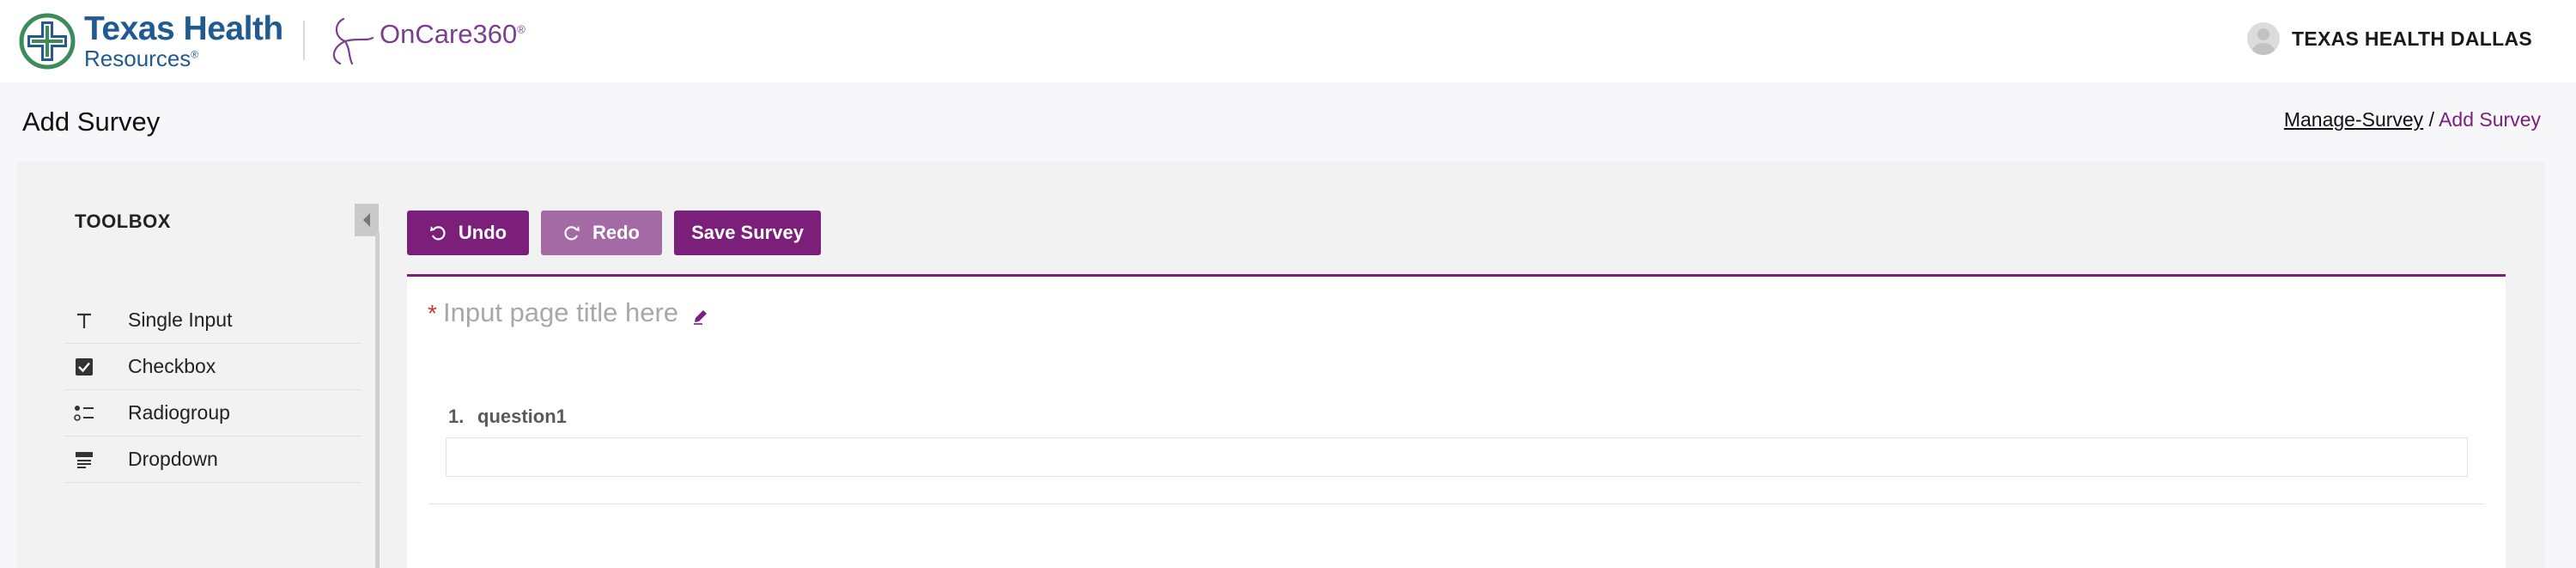 Image resolution: width=2576 pixels, height=568 pixels. I want to click on logo-divider, so click(304, 40).